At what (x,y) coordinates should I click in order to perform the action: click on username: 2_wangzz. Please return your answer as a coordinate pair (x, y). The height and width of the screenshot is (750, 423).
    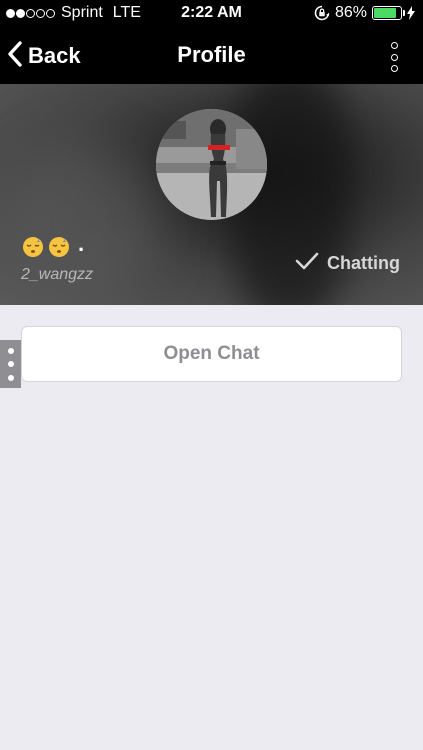
    Looking at the image, I should click on (57, 274).